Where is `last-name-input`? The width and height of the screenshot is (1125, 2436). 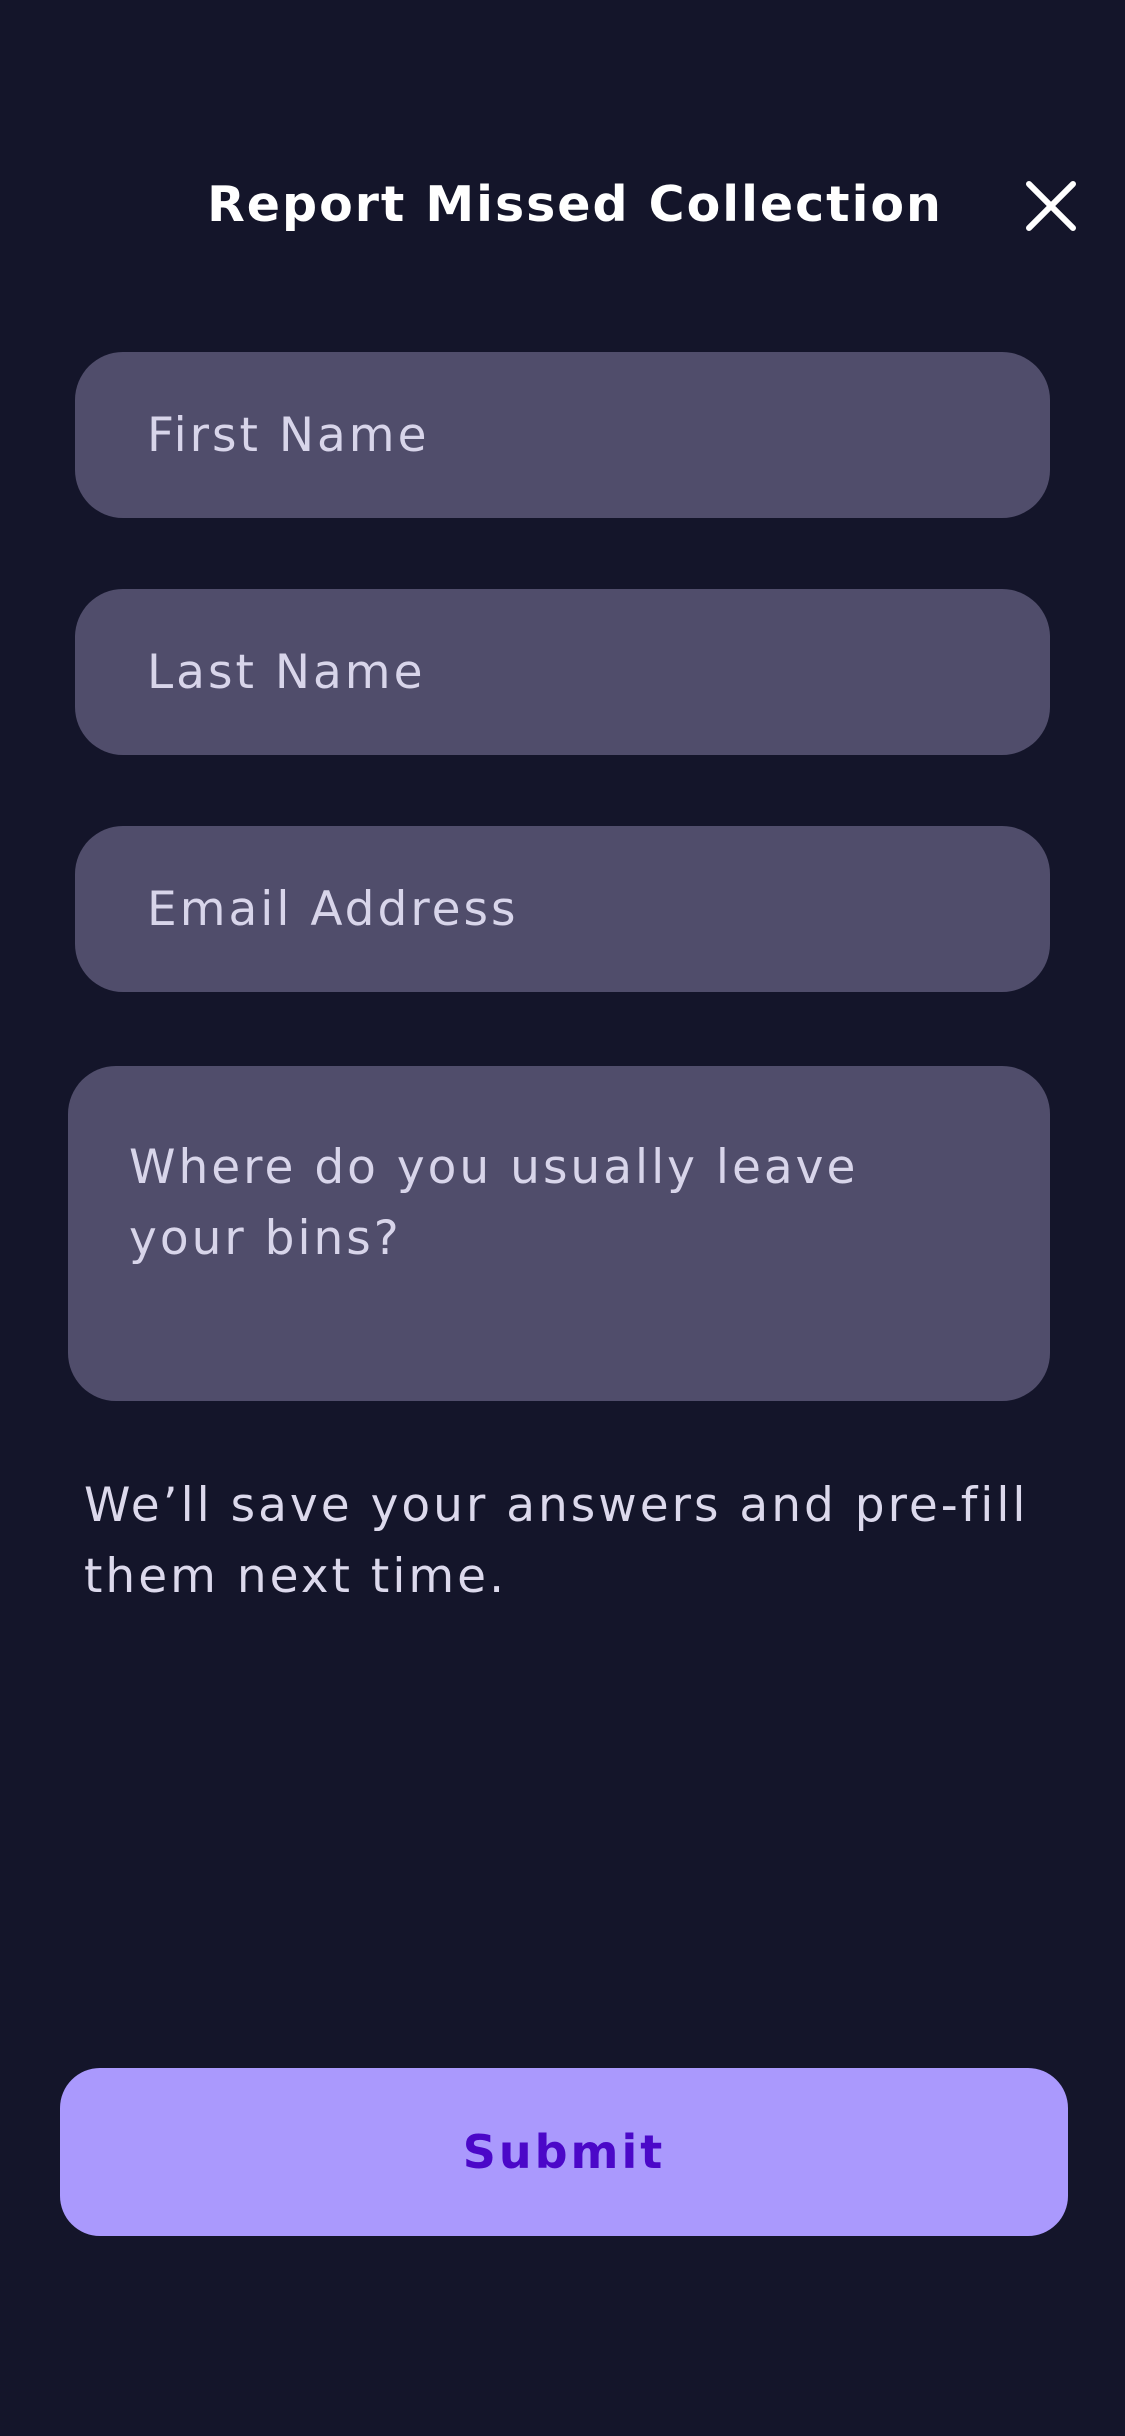 last-name-input is located at coordinates (562, 672).